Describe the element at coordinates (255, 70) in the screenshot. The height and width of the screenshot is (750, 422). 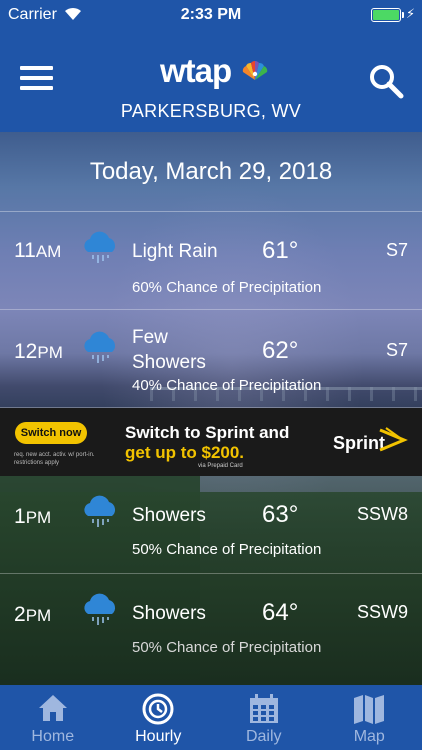
I see `peacock-icon` at that location.